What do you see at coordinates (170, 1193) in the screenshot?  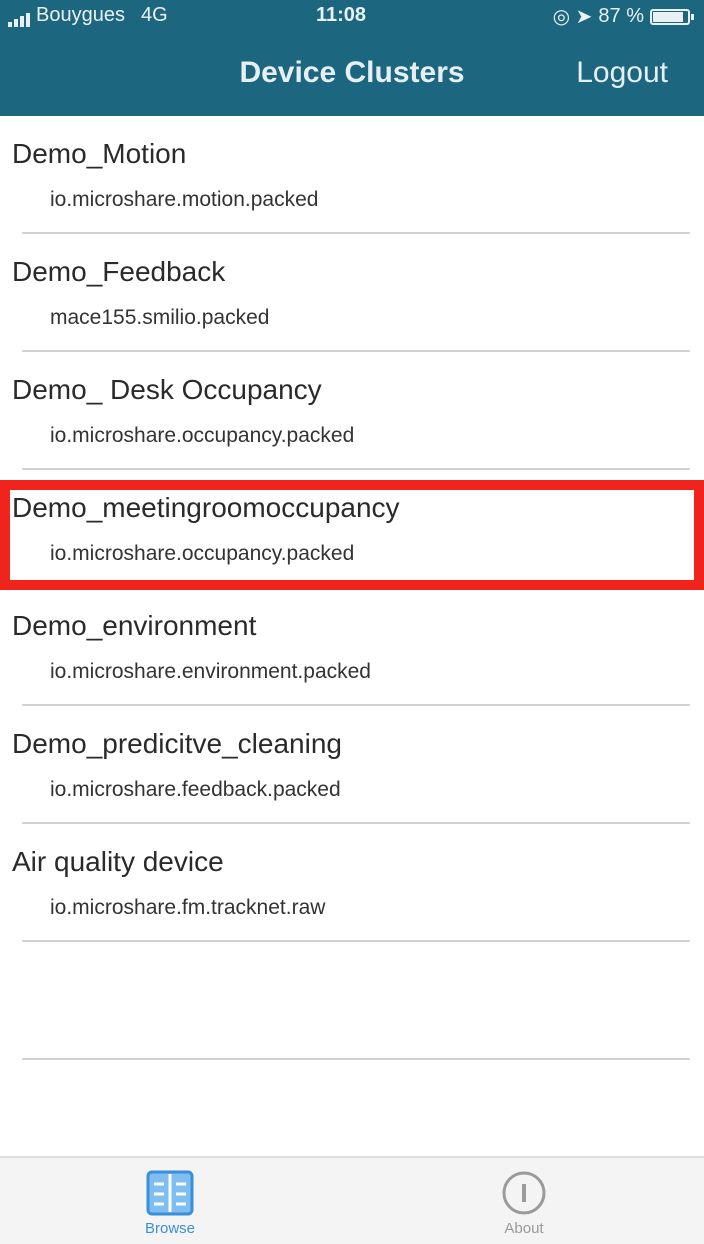 I see `browse-icon` at bounding box center [170, 1193].